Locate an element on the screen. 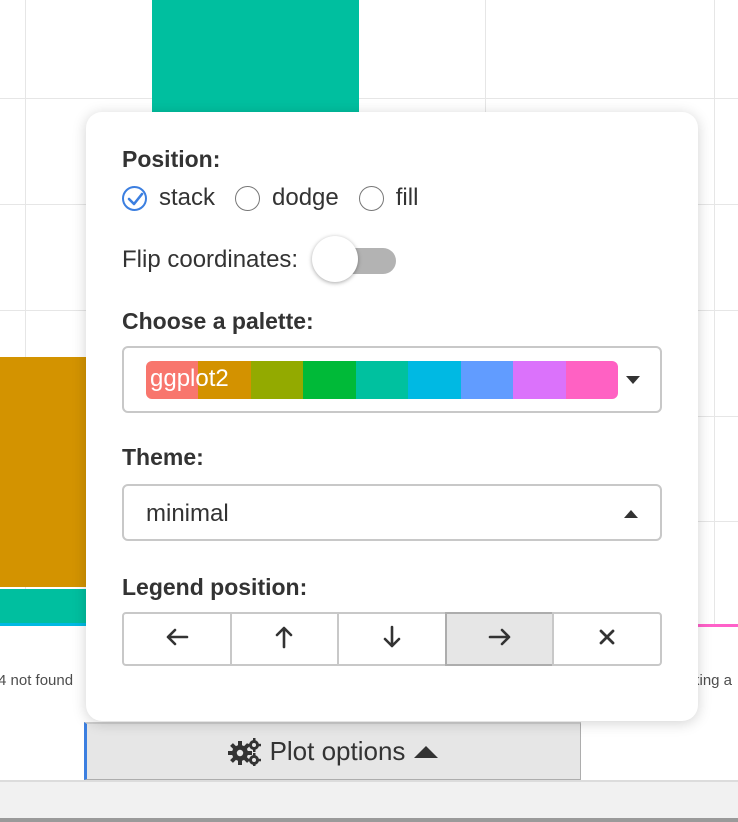 This screenshot has height=822, width=738. theme-selected-value: minimal is located at coordinates (187, 513).